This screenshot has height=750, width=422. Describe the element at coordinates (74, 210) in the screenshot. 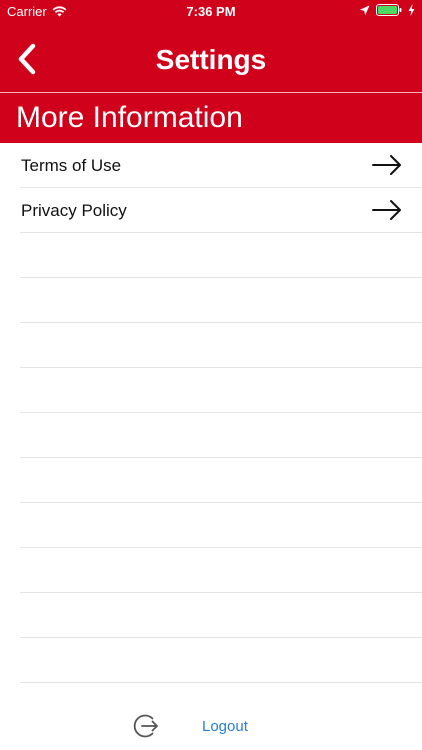

I see `list-item-label: Privacy Policy` at that location.